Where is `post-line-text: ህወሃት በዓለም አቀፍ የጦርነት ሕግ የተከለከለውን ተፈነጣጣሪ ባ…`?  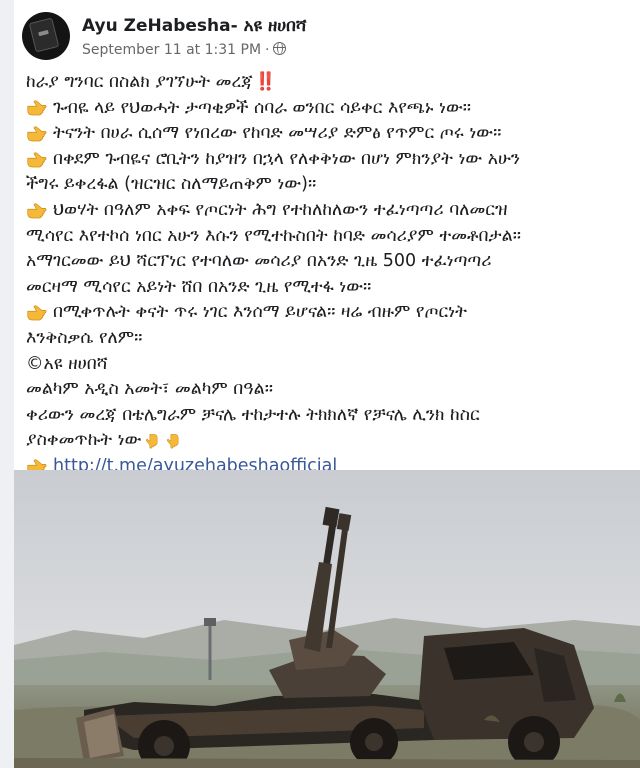 post-line-text: ህወሃት በዓለም አቀፍ የጦርነት ሕግ የተከለከለውን ተፈነጣጣሪ ባ… is located at coordinates (280, 209).